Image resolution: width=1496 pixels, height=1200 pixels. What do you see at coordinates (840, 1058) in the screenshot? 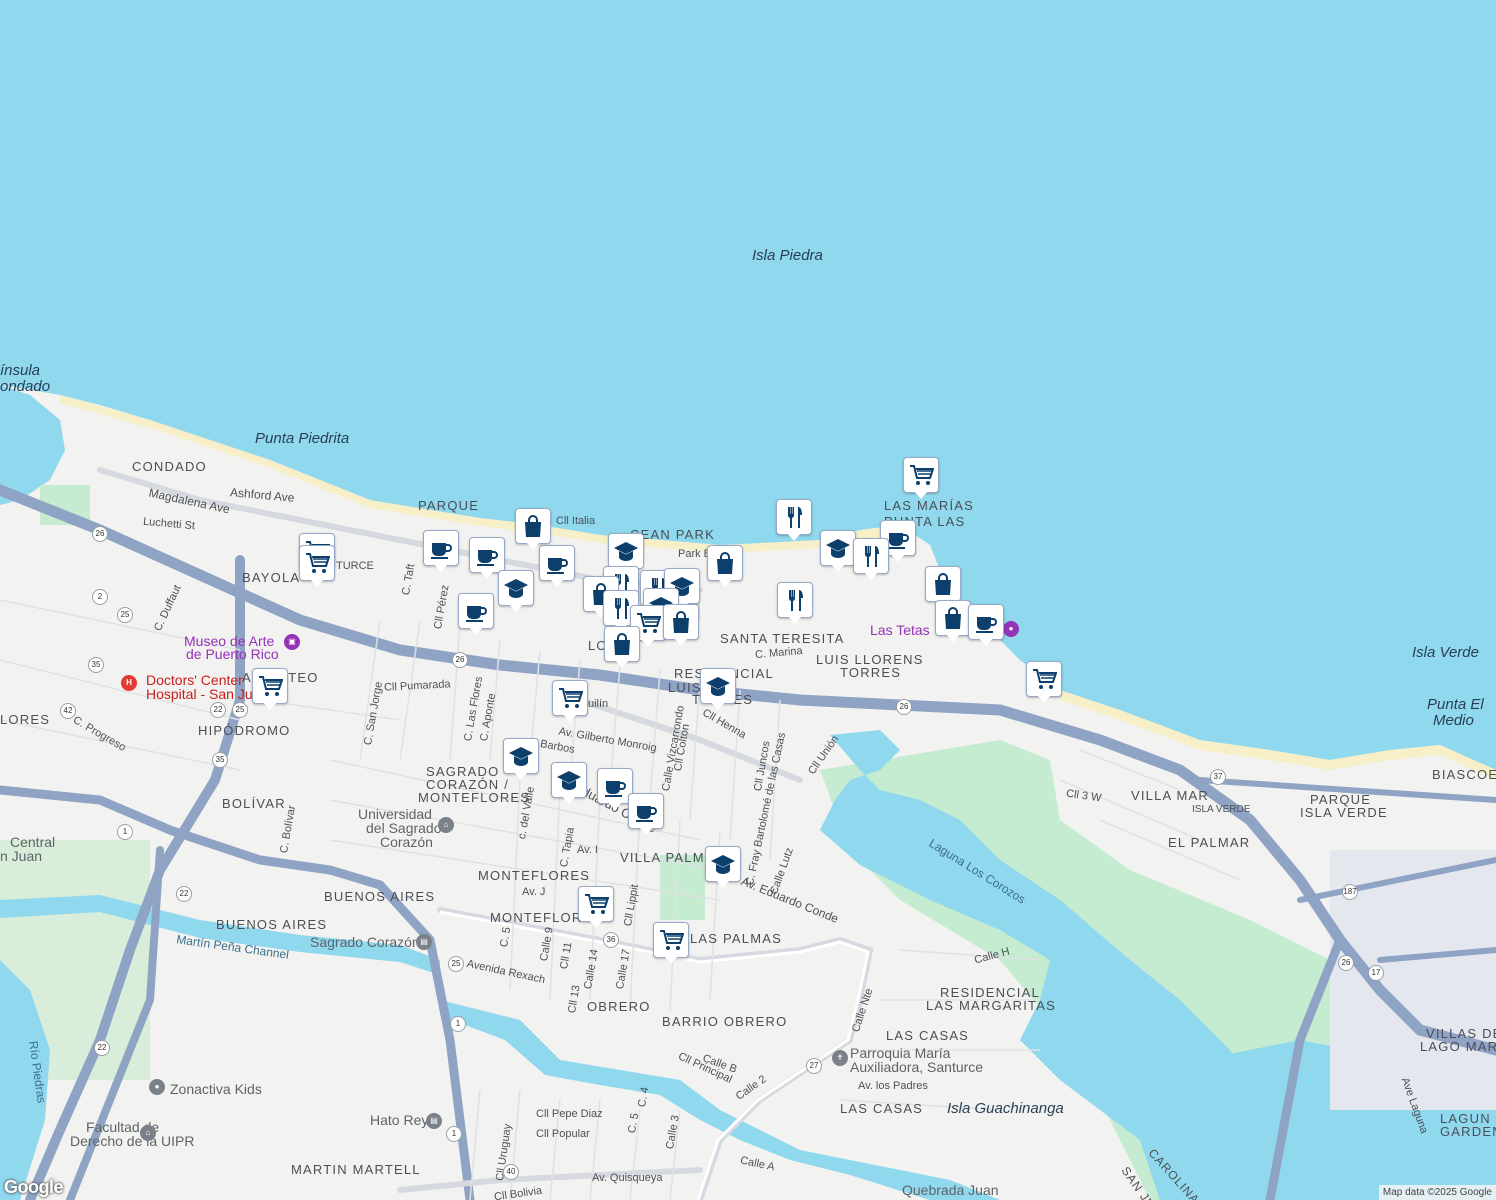
I see `church-icon: ✝` at bounding box center [840, 1058].